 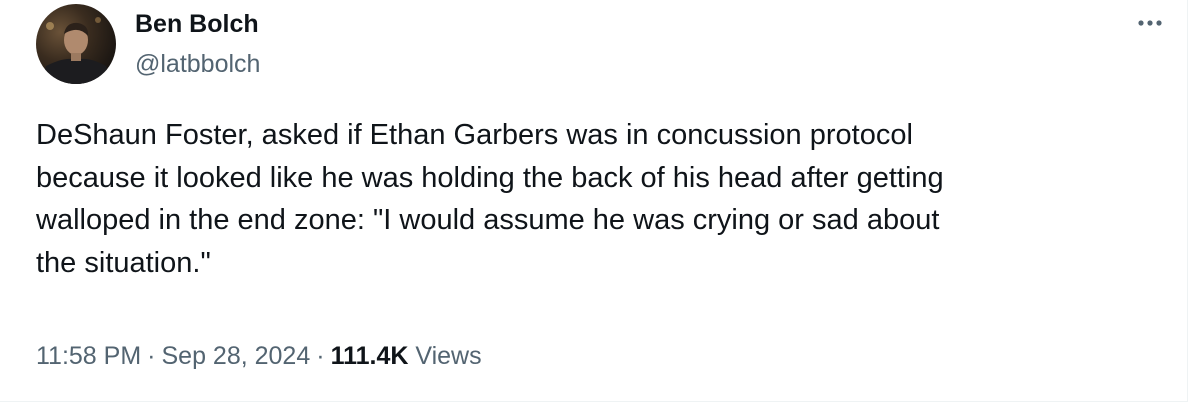 I want to click on author-handle: @latbbolch, so click(x=197, y=64).